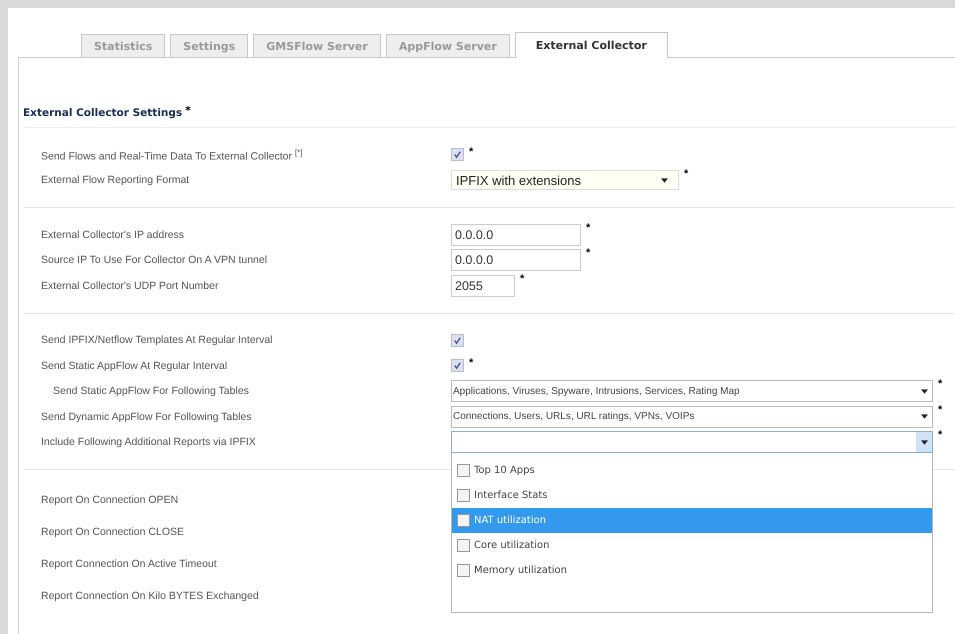 The width and height of the screenshot is (955, 634). Describe the element at coordinates (112, 532) in the screenshot. I see `field-label: Report On Connection CLOSE` at that location.